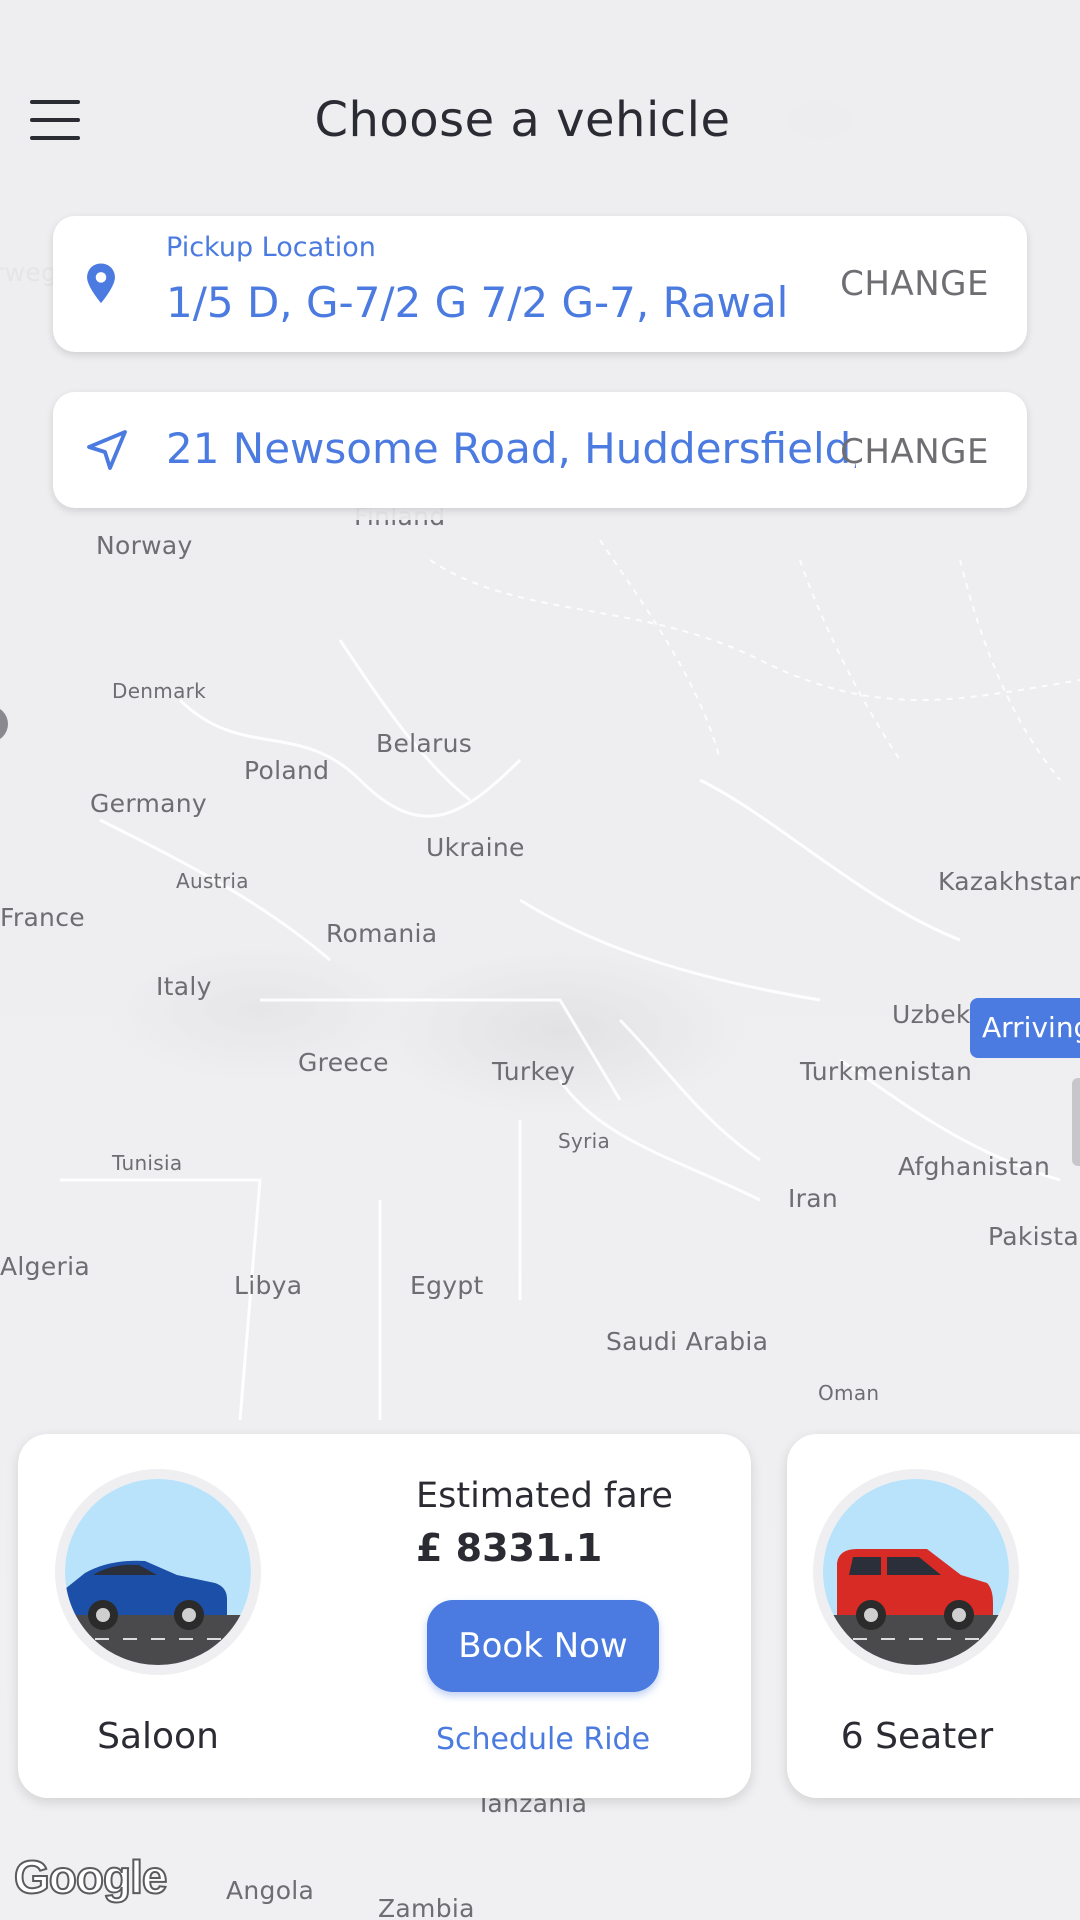  What do you see at coordinates (1076, 1122) in the screenshot?
I see `nearby-car-marker` at bounding box center [1076, 1122].